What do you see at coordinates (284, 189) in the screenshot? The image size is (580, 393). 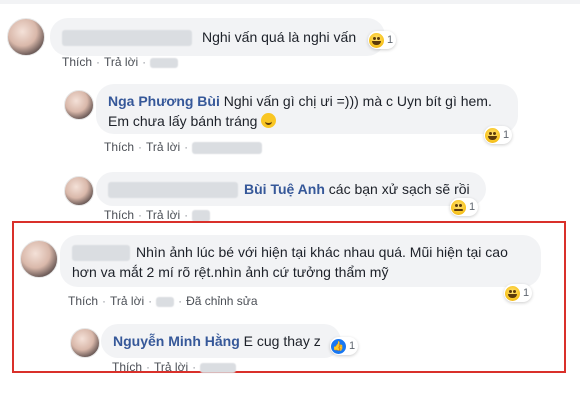 I see `commenter-name: Bùi Tuệ Anh` at bounding box center [284, 189].